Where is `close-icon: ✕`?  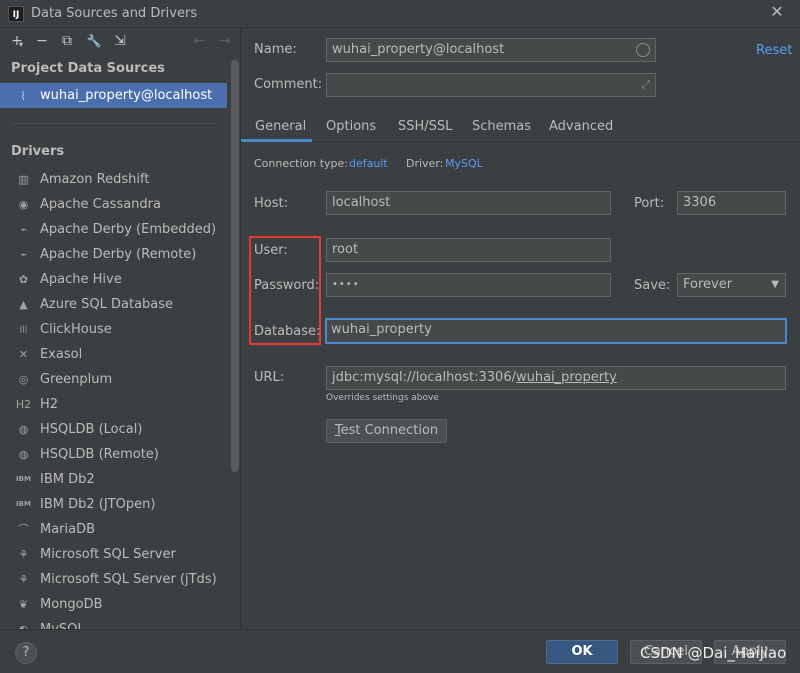 close-icon: ✕ is located at coordinates (777, 12).